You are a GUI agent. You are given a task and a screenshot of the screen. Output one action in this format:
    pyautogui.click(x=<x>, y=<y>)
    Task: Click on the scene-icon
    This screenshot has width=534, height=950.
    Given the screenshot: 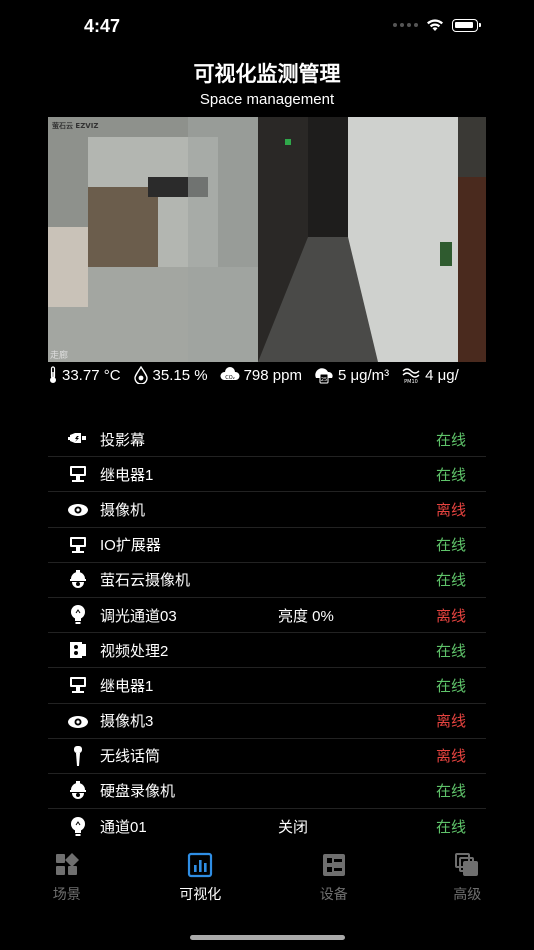 What is the action you would take?
    pyautogui.click(x=67, y=865)
    